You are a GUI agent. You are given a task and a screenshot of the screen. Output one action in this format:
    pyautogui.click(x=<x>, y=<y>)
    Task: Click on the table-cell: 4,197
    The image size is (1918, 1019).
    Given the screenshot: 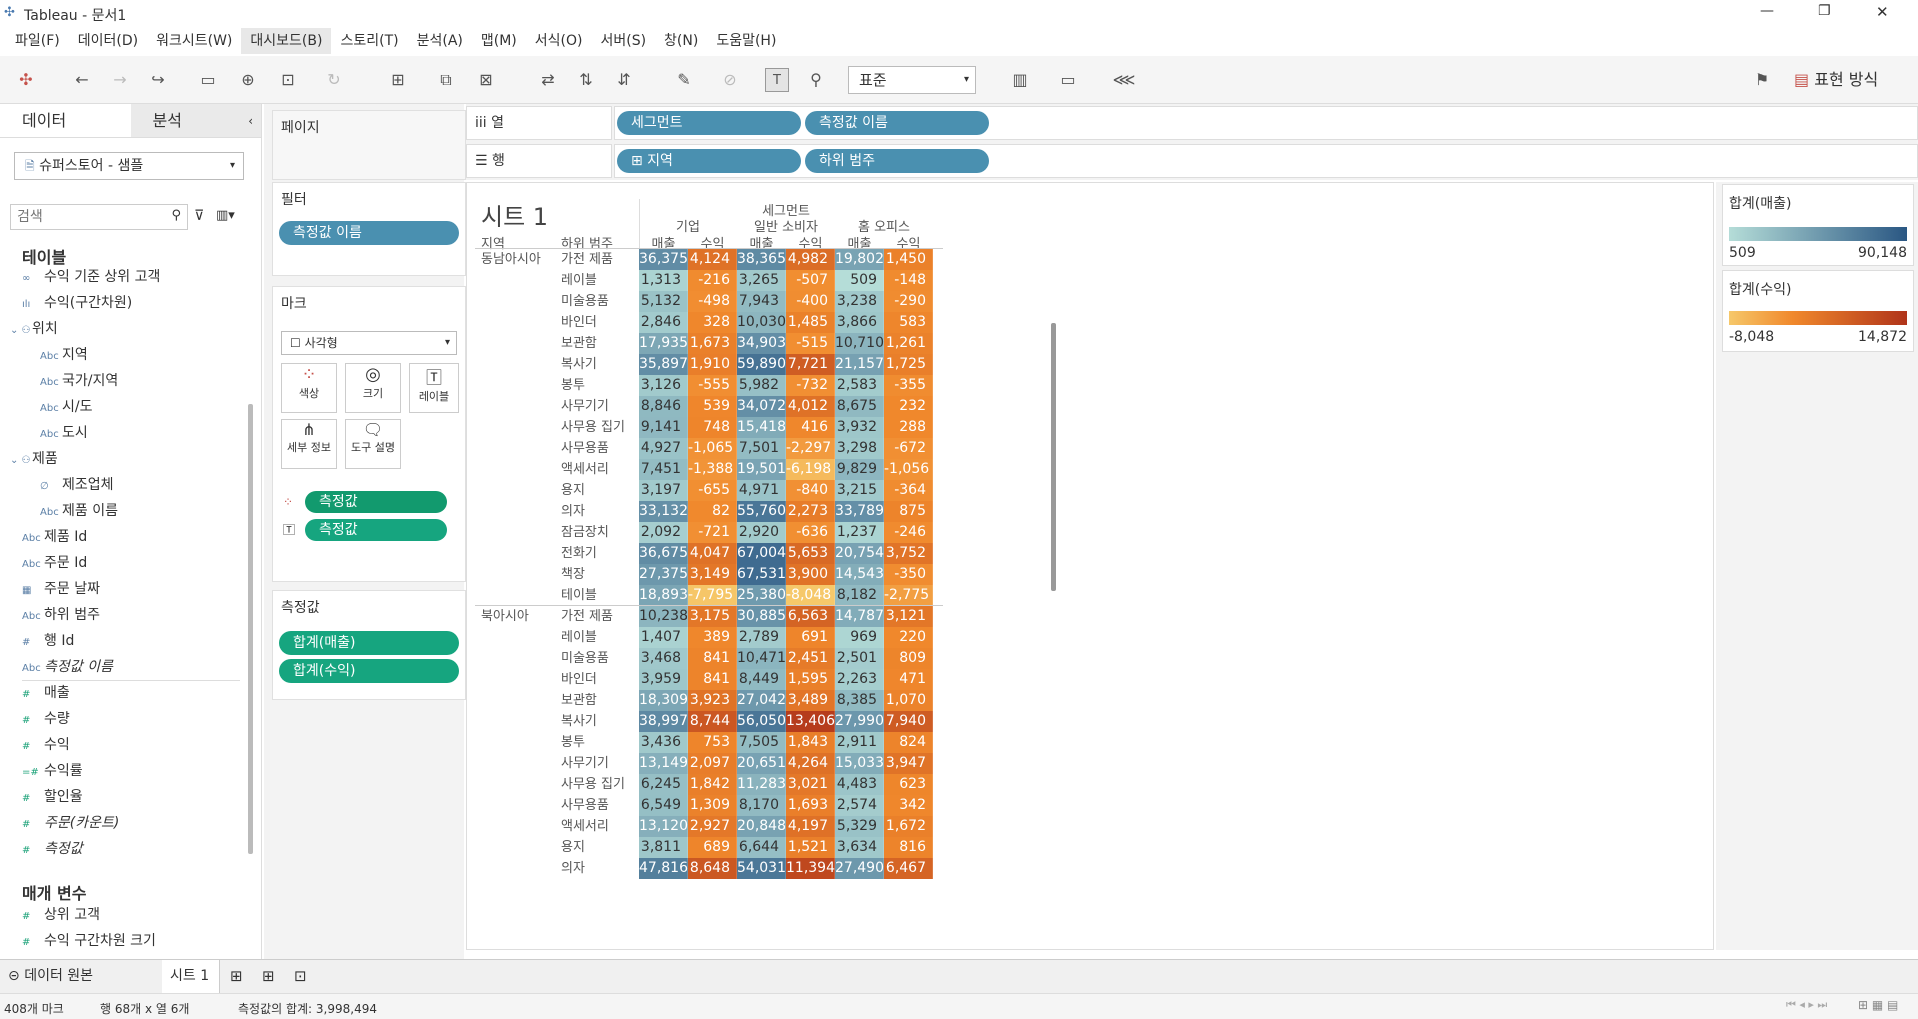 What is the action you would take?
    pyautogui.click(x=810, y=826)
    